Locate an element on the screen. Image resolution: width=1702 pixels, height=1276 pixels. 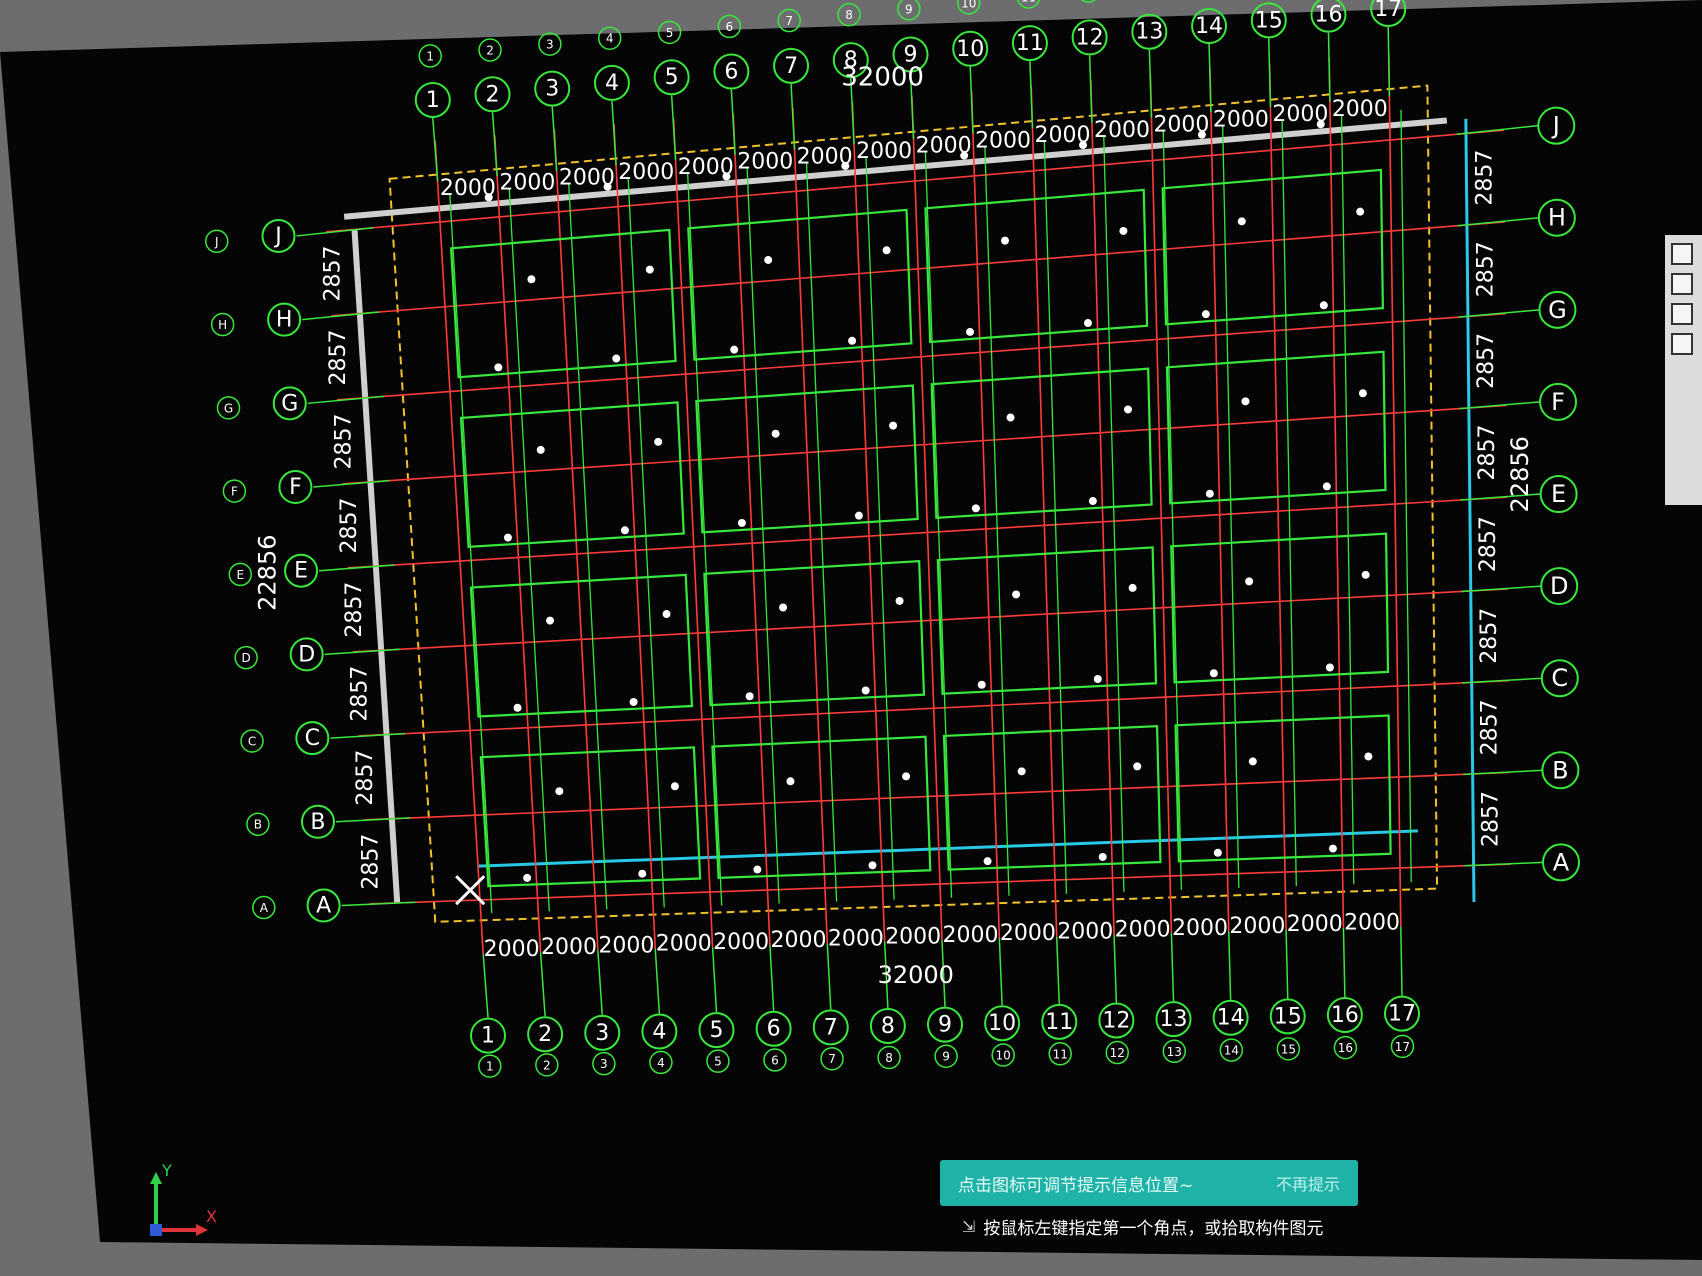
bottom-axis-small-label: 11 is located at coordinates (1060, 1054).